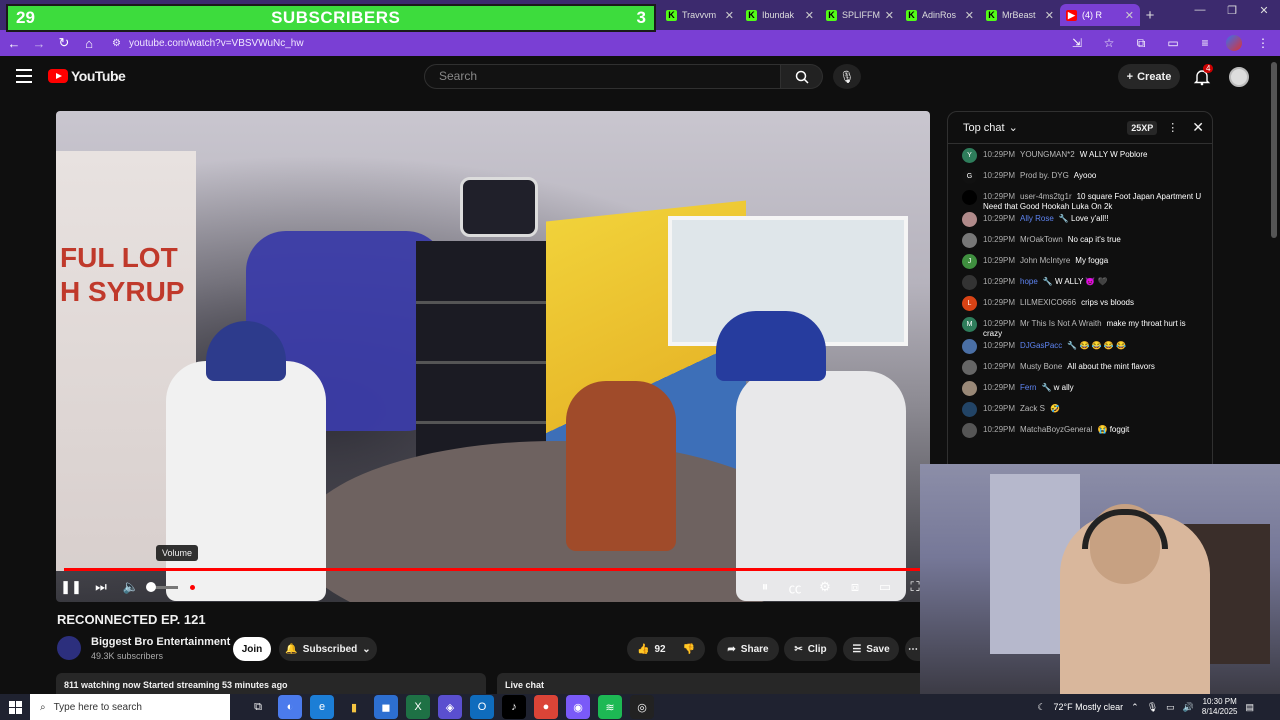 This screenshot has height=720, width=1280. What do you see at coordinates (913, 649) in the screenshot?
I see `more-actions-button: ⋯` at bounding box center [913, 649].